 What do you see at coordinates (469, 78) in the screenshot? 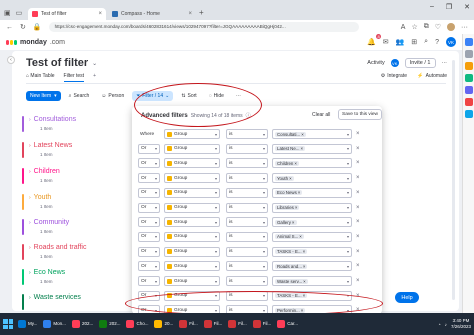
I see `tools-icon` at bounding box center [469, 78].